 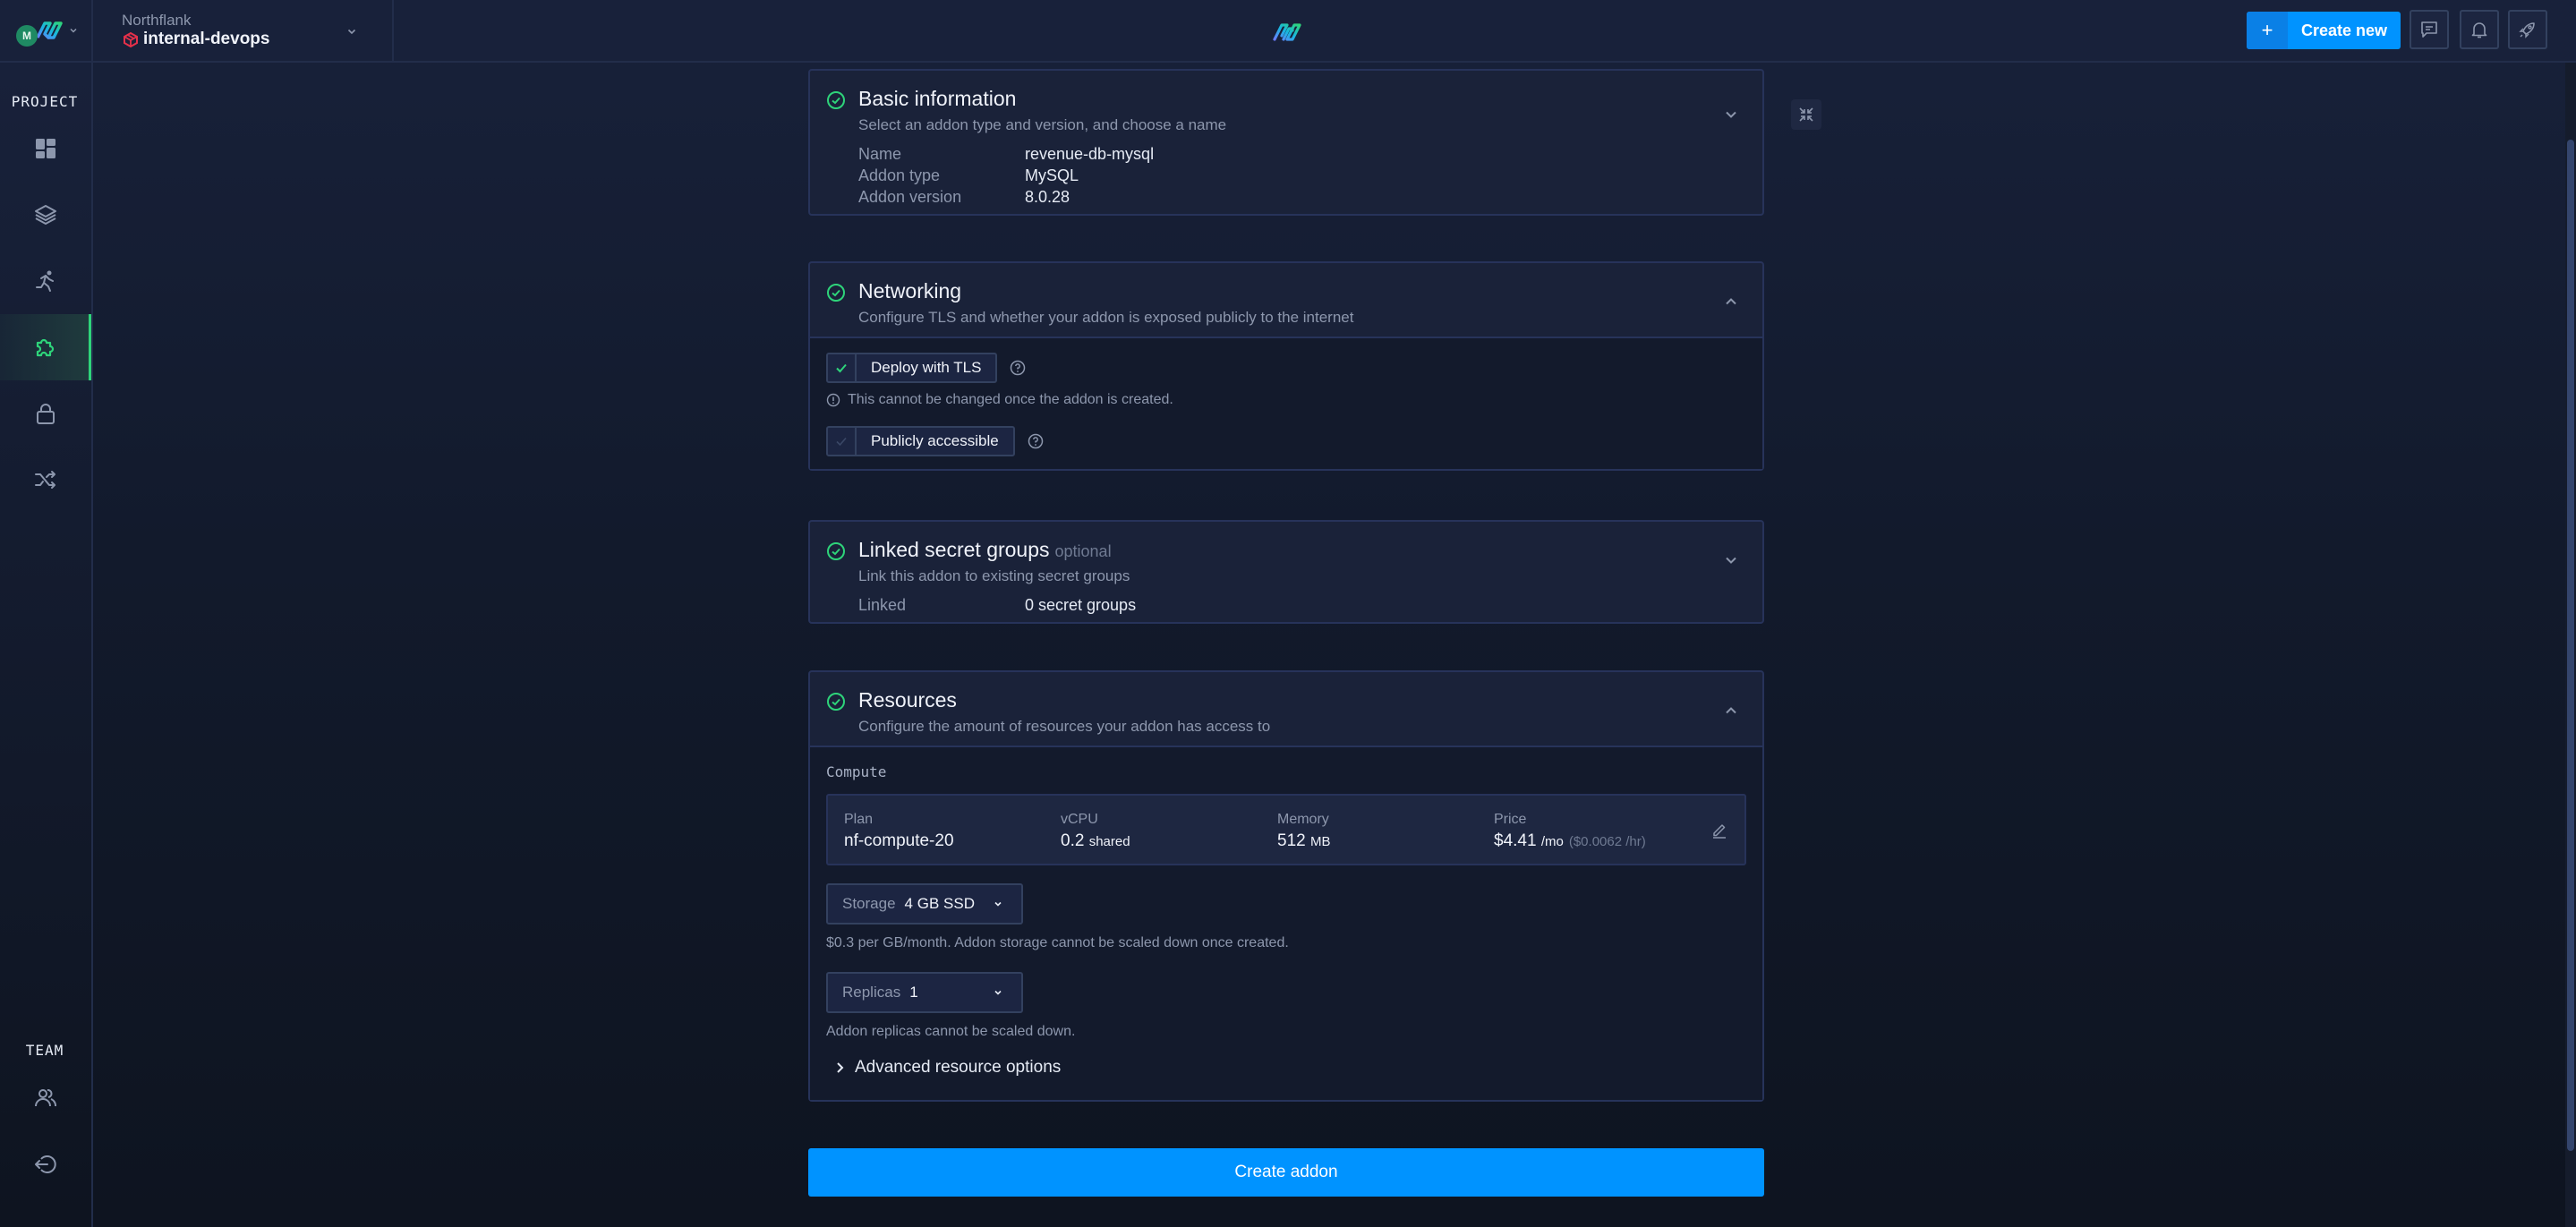 I want to click on field-row: Addon type MySQL, so click(x=1310, y=176).